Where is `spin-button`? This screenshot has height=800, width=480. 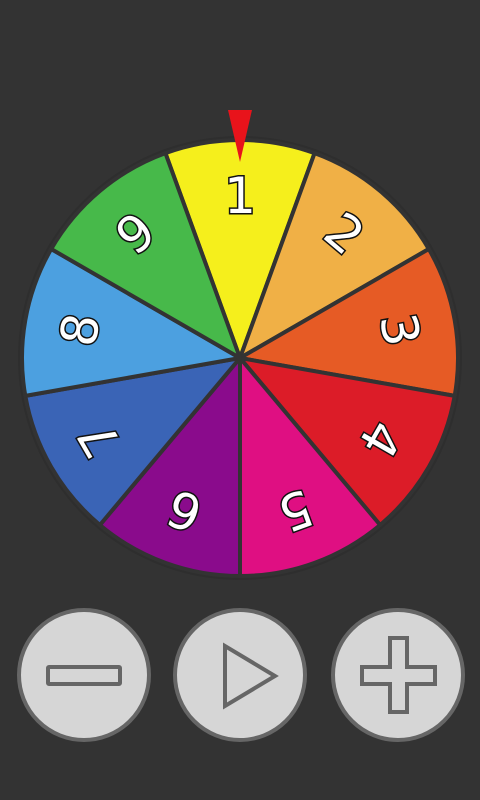 spin-button is located at coordinates (240, 675).